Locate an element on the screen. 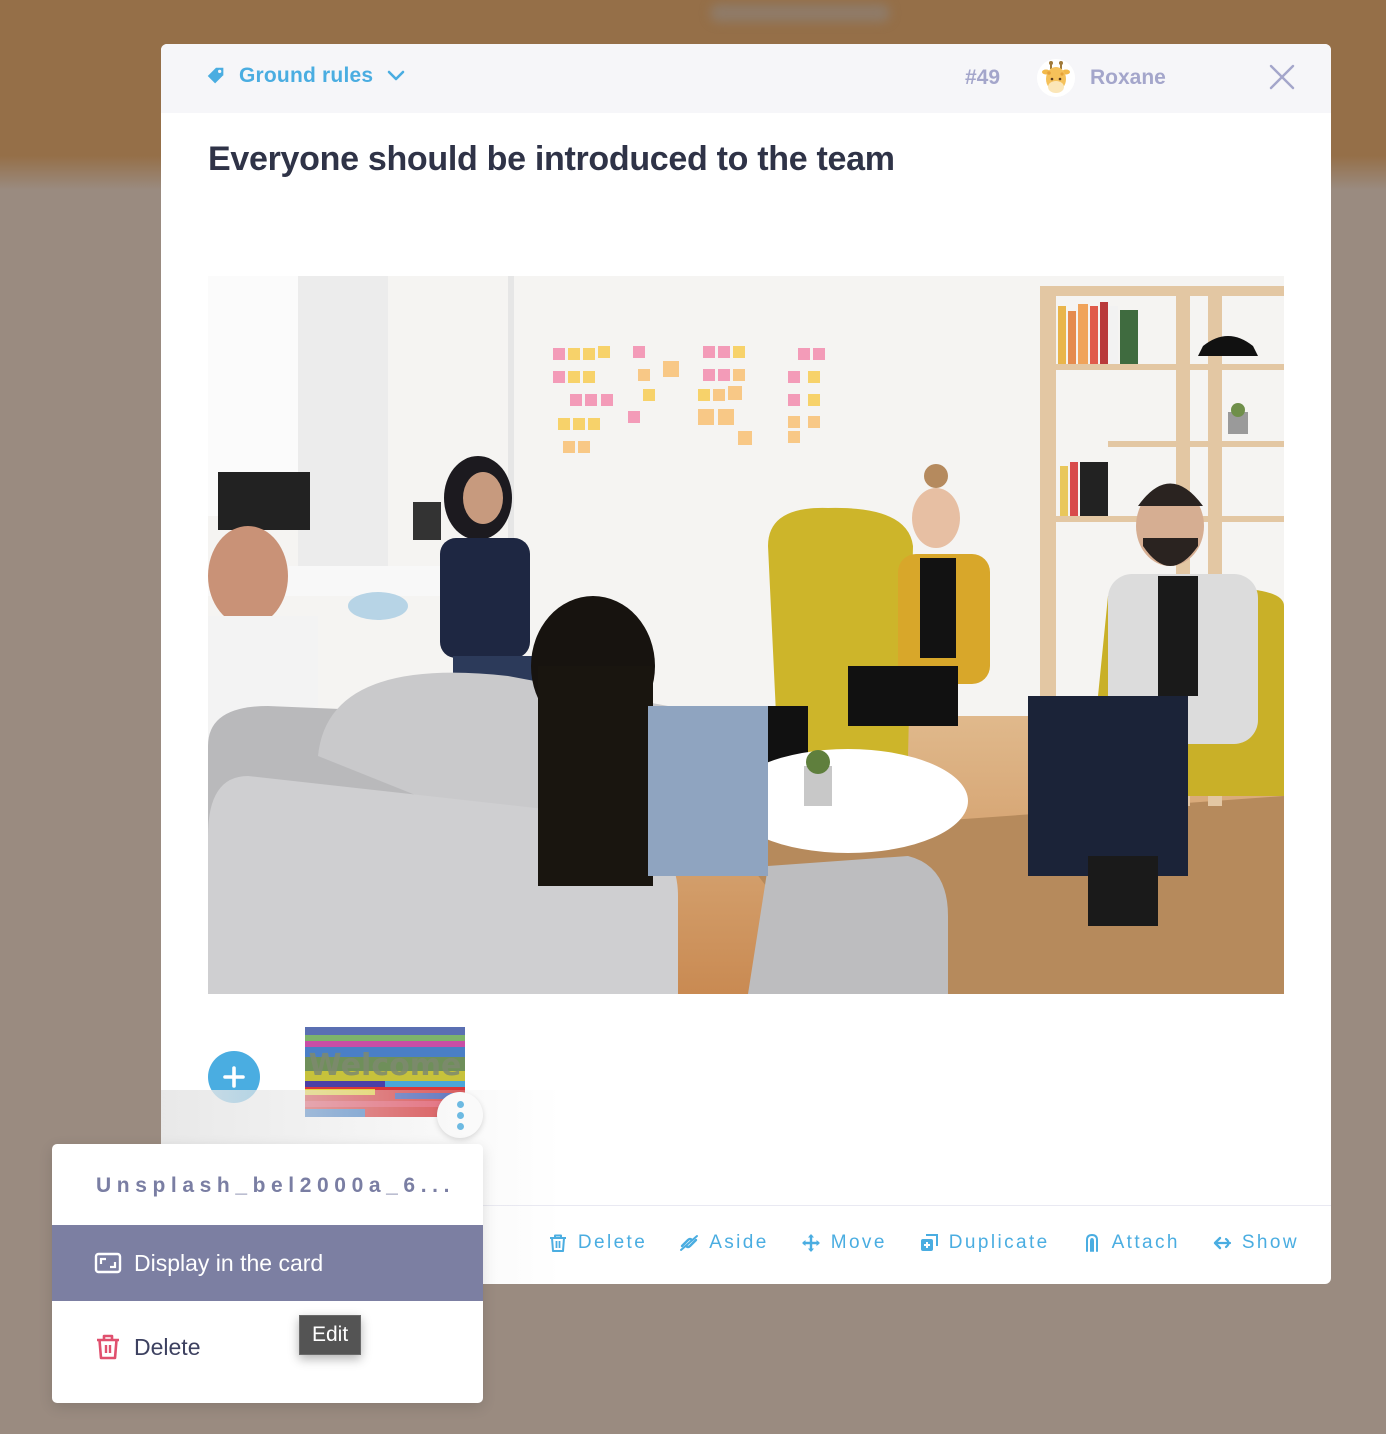 Image resolution: width=1386 pixels, height=1434 pixels. tag-icon is located at coordinates (215, 75).